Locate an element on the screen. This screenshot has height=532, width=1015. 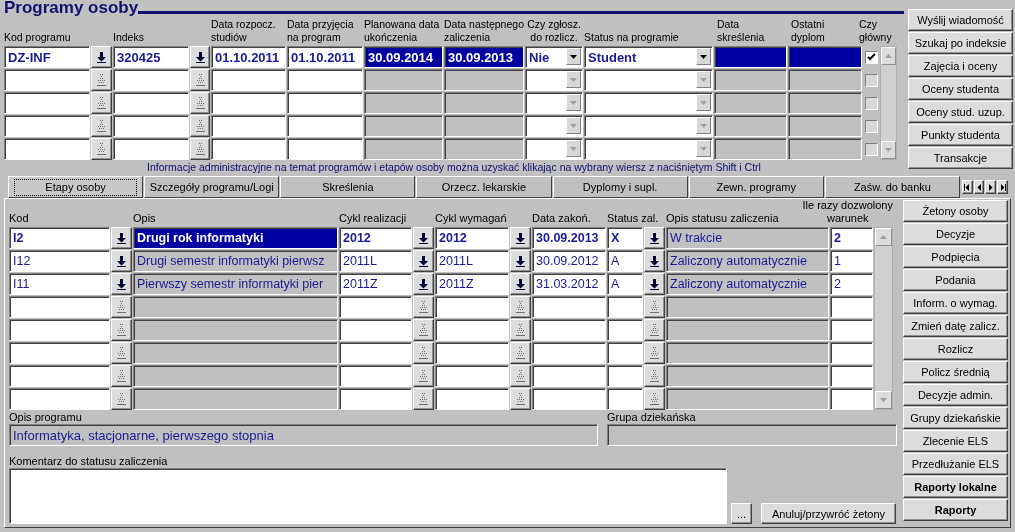
tab: Szczegóły programu/Logi is located at coordinates (212, 187).